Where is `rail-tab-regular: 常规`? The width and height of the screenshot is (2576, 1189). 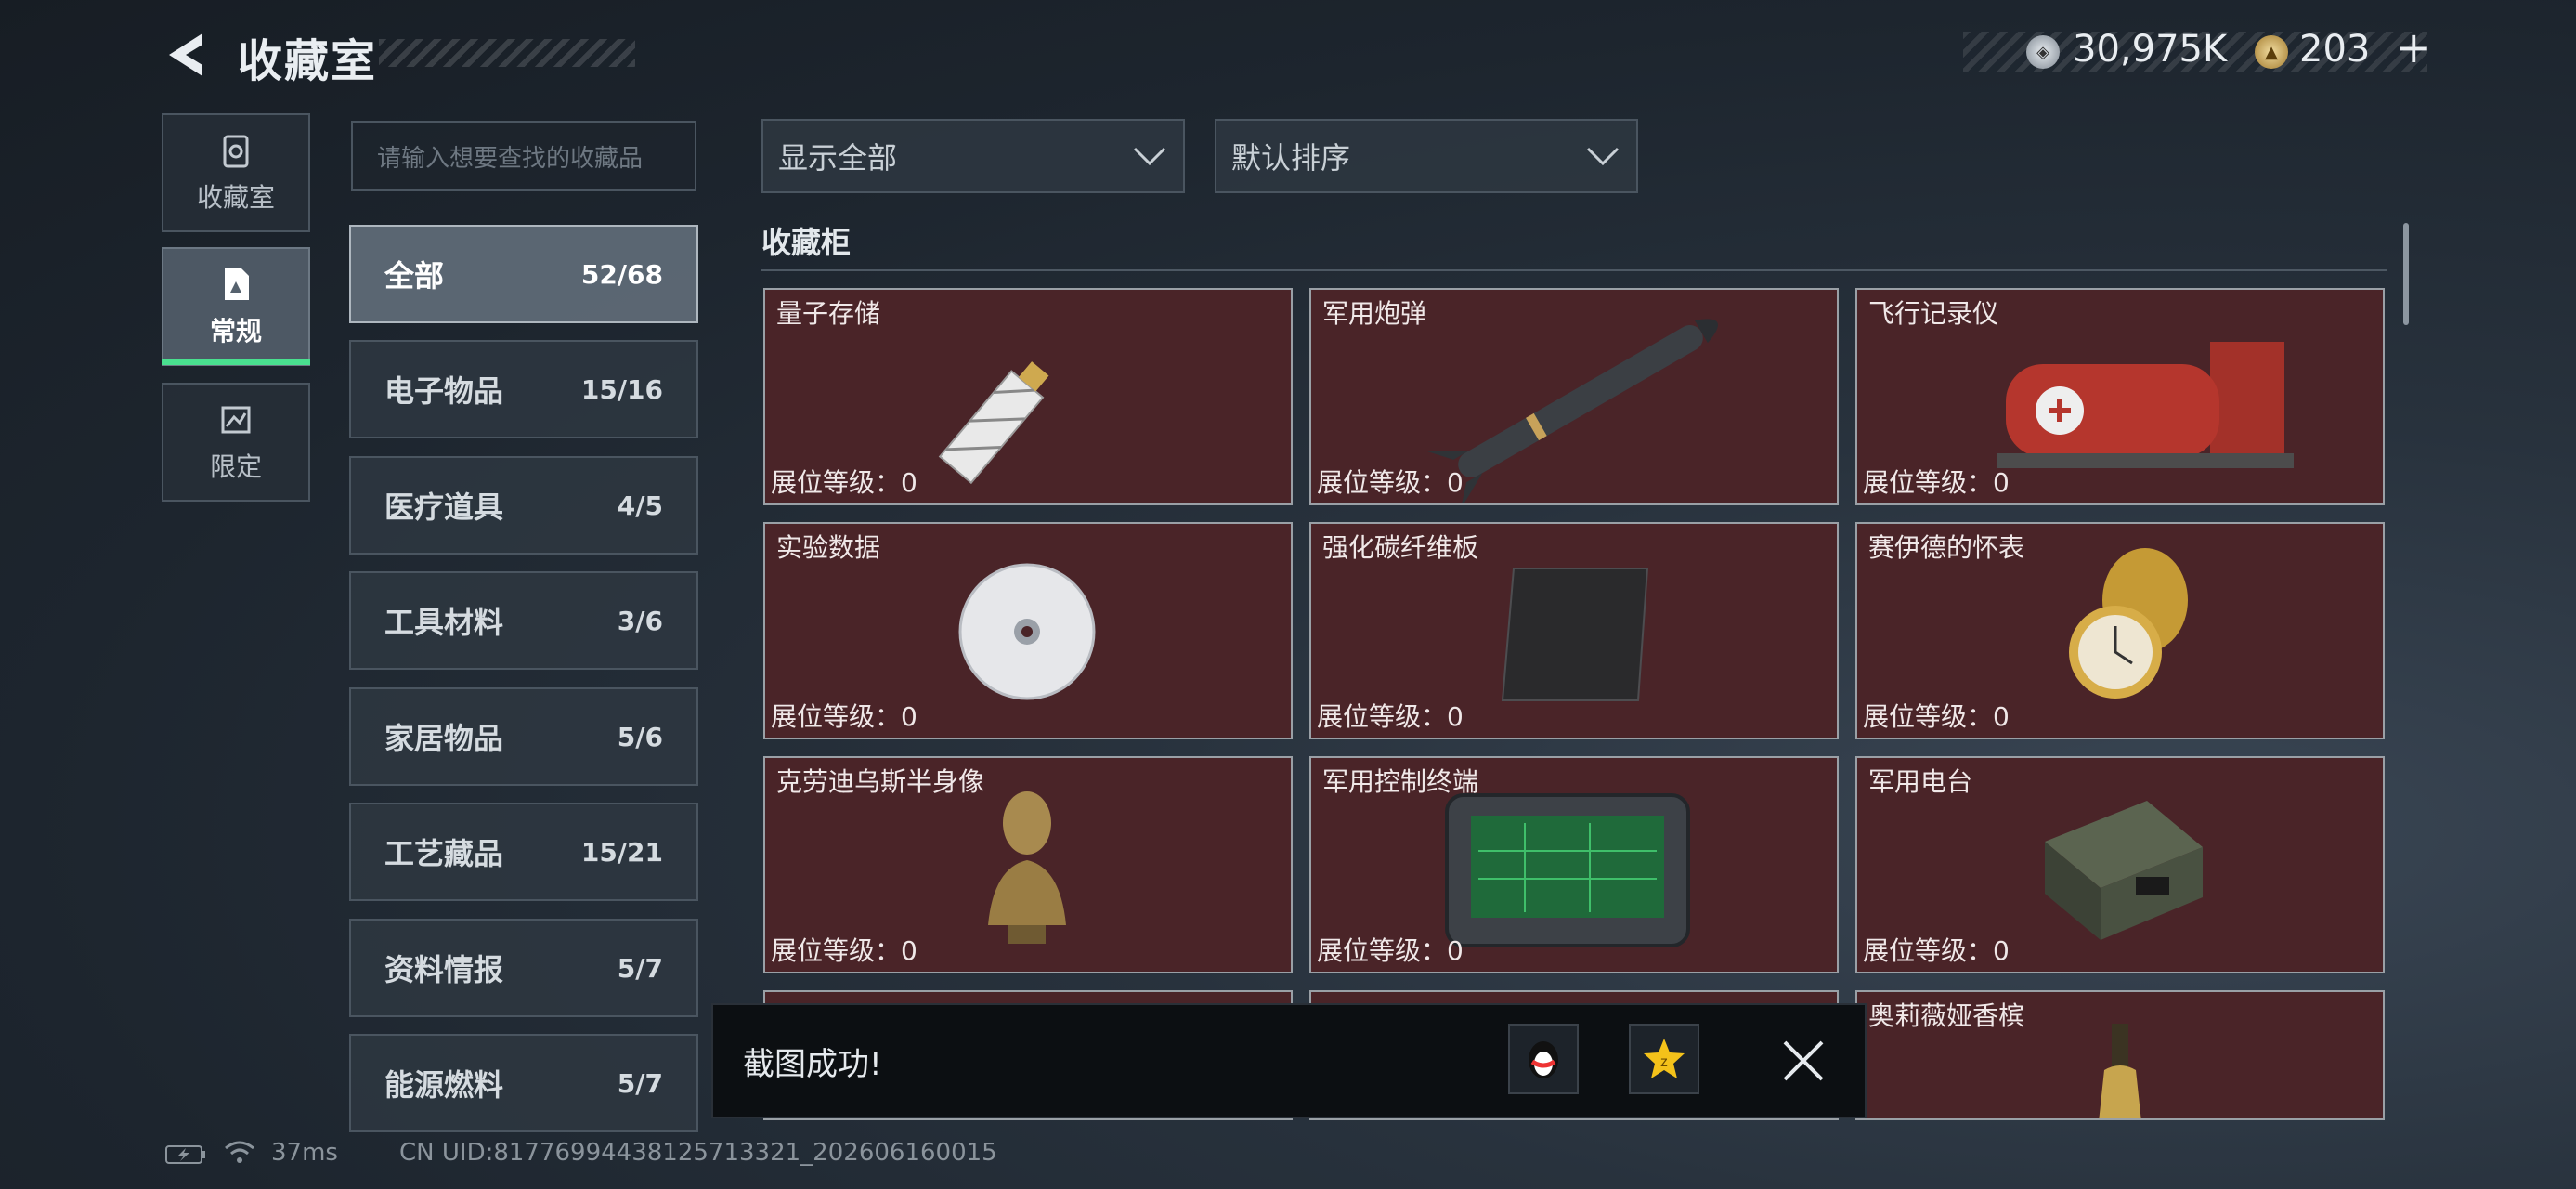 rail-tab-regular: 常规 is located at coordinates (236, 307).